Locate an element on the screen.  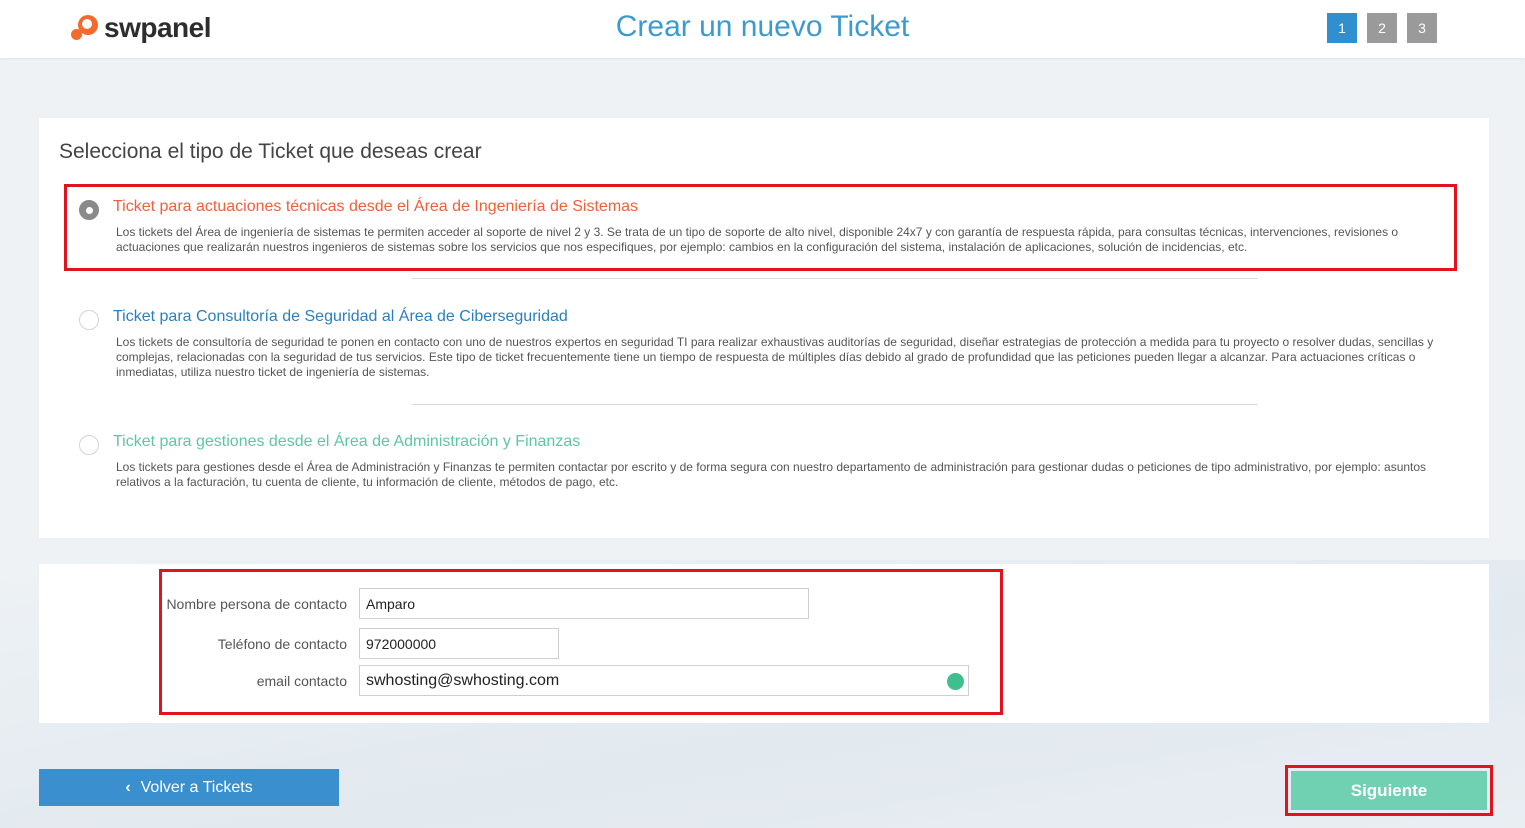
page-title: Crear un nuevo Ticket is located at coordinates (762, 26).